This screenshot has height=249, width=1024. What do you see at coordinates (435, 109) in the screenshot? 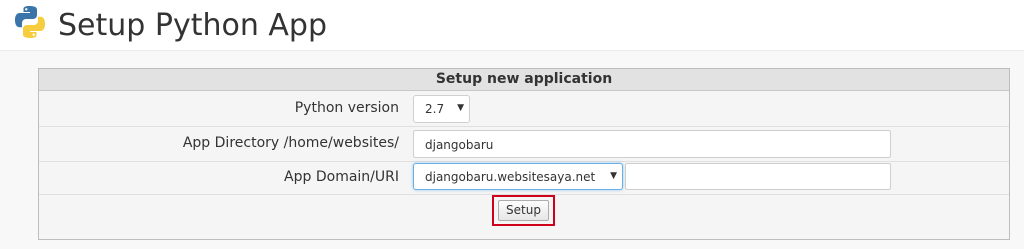
I see `python-version-value: 2.7` at bounding box center [435, 109].